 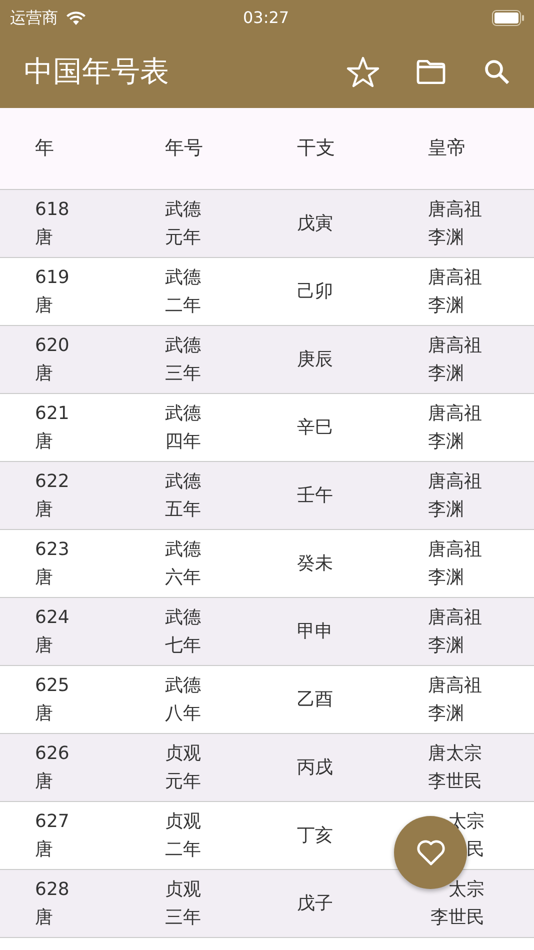 I want to click on carrier-name: 运营商, so click(x=34, y=18).